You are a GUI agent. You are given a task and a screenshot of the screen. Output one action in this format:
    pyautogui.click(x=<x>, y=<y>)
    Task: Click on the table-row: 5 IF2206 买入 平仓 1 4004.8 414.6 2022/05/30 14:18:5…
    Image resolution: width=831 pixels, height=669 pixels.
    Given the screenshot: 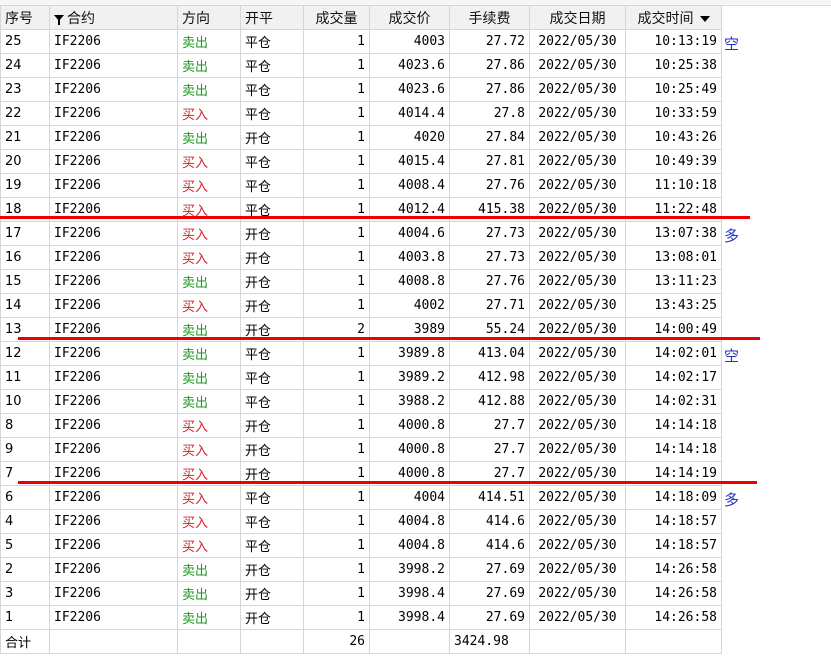 What is the action you would take?
    pyautogui.click(x=415, y=545)
    